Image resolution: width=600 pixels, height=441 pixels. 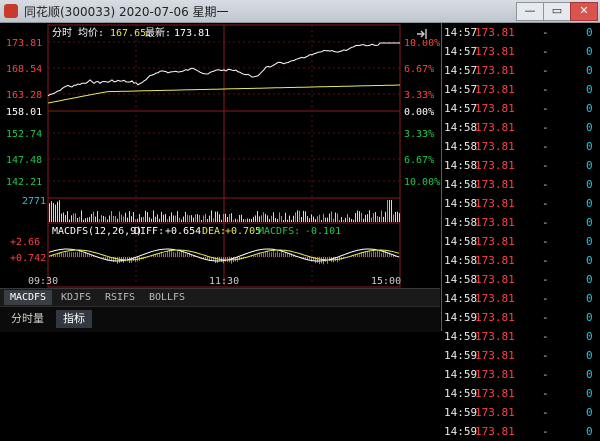 I want to click on percent-axis: 10.00%6.67%3.33%0.00%3.33%6.67%10.00%, so click(x=422, y=113).